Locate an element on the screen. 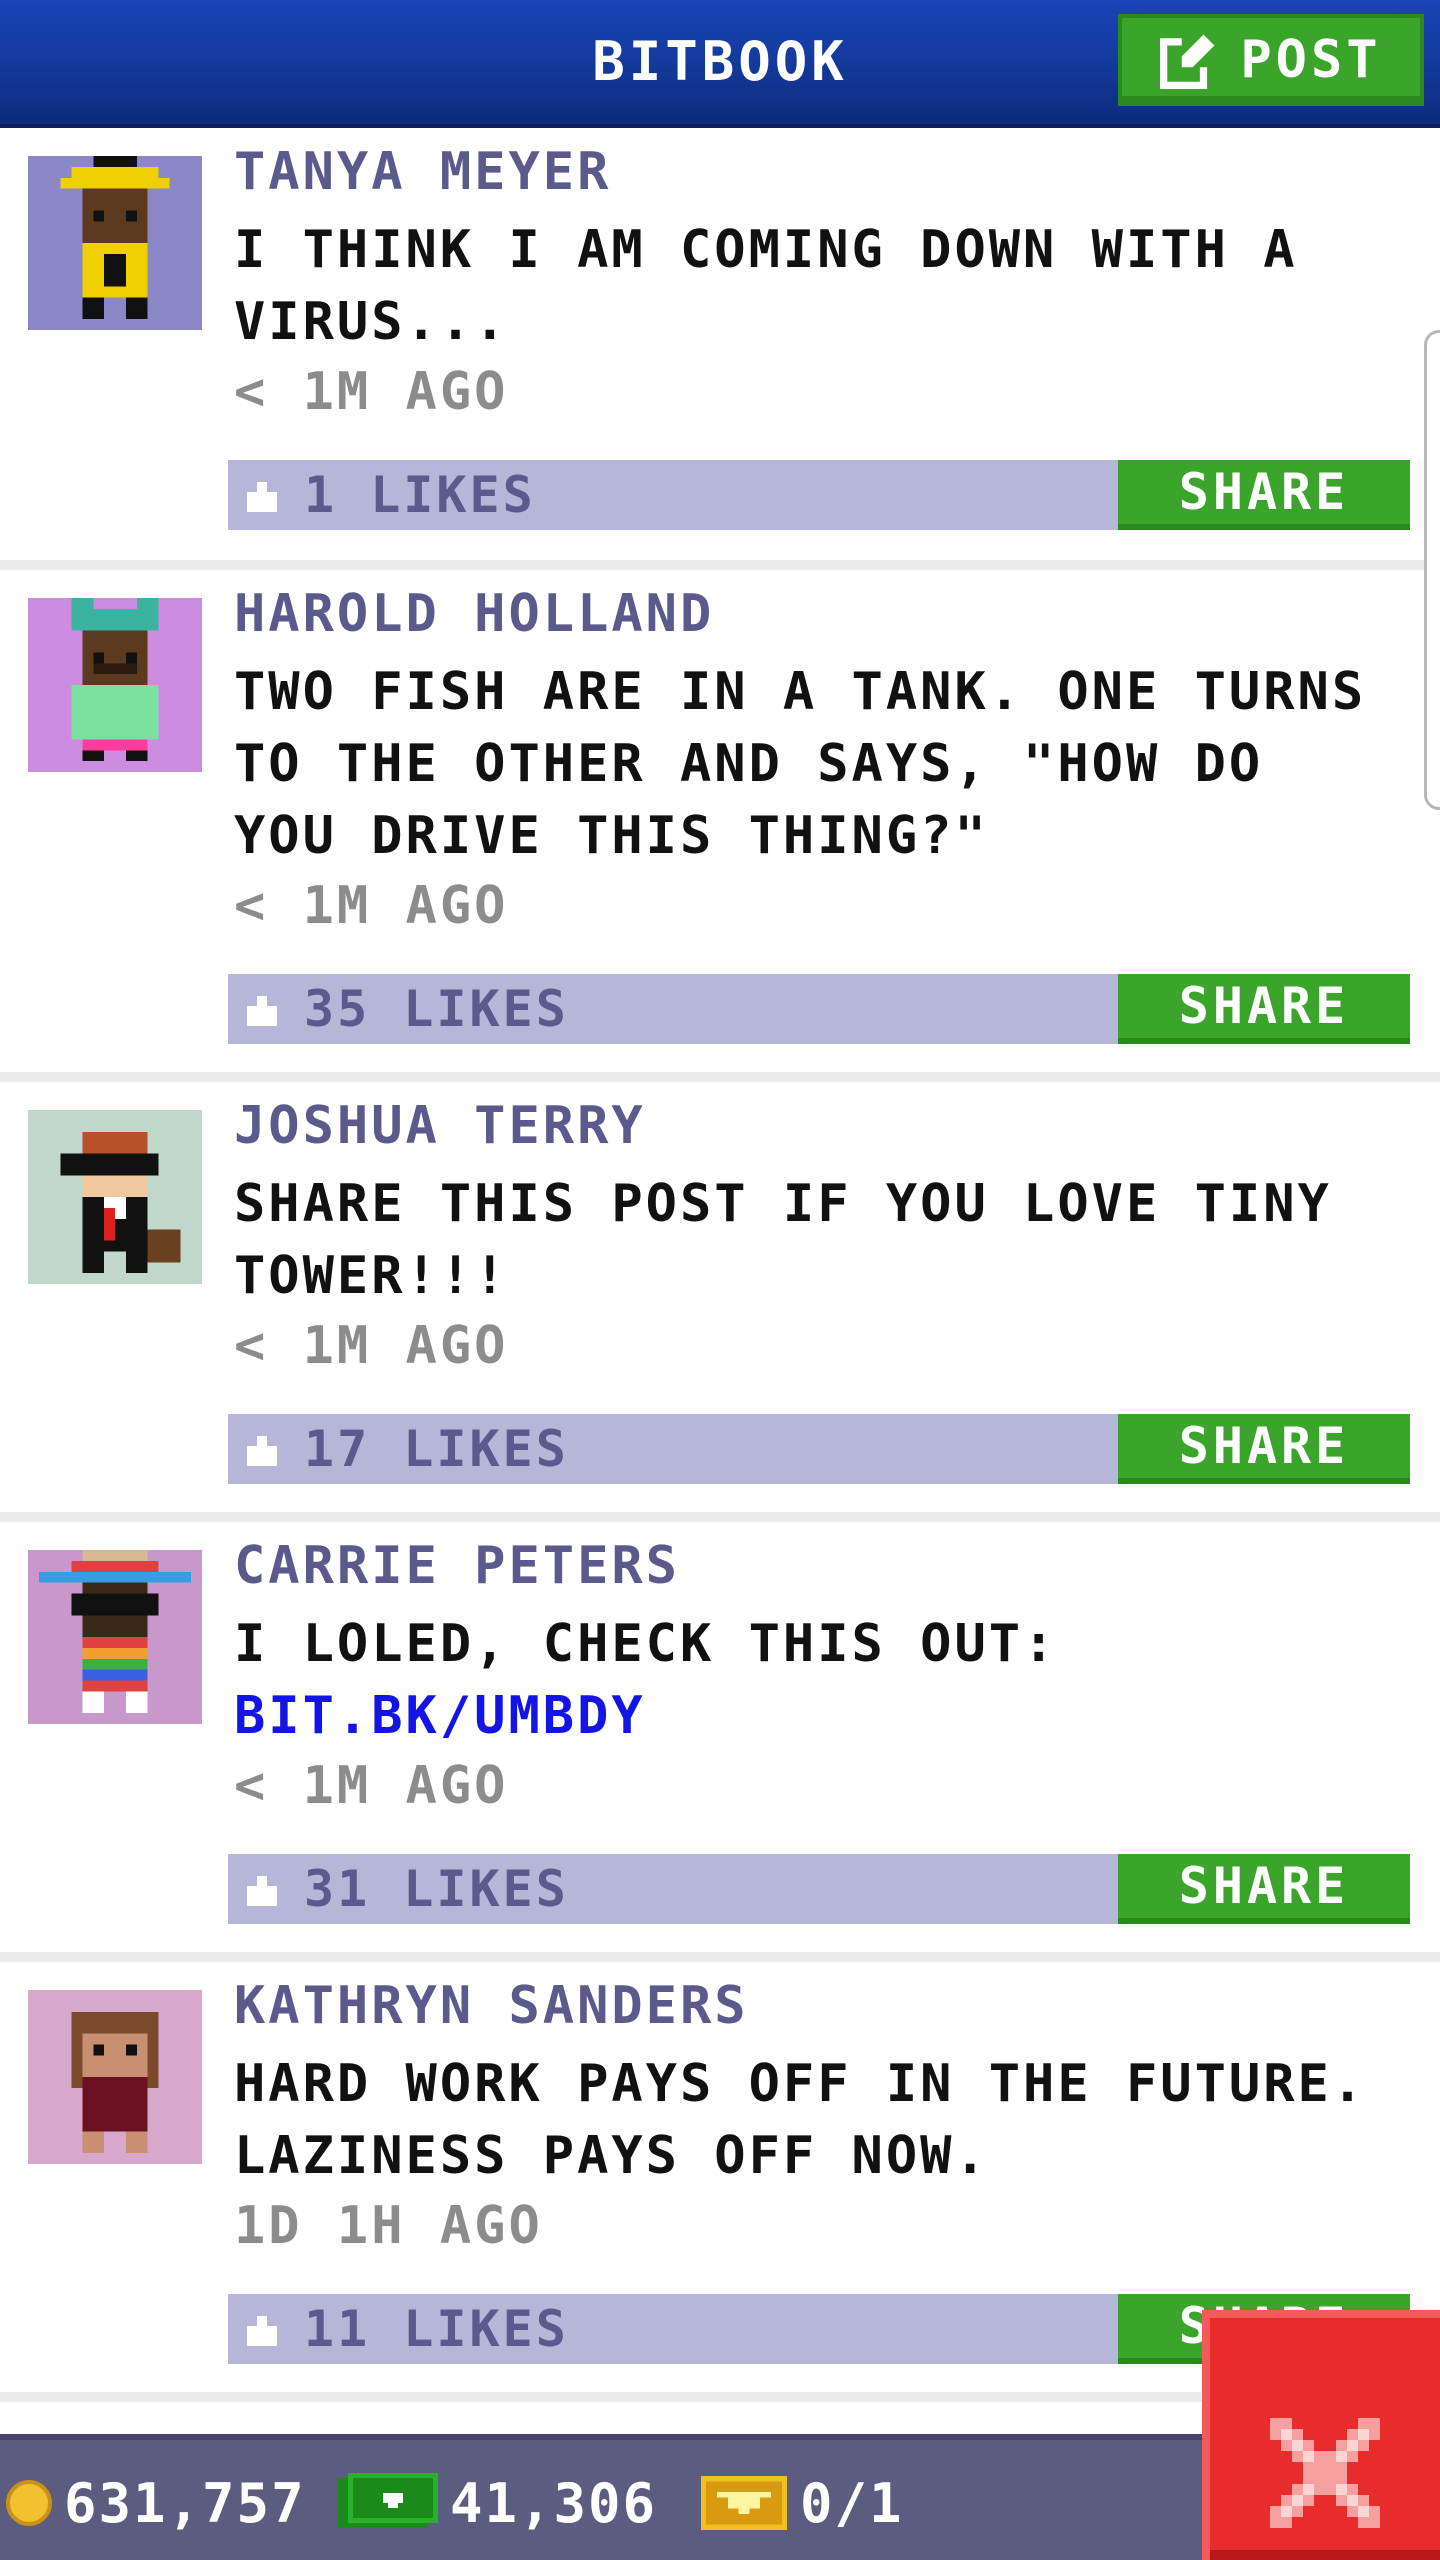 The width and height of the screenshot is (1440, 2560). avatar-tanya-image is located at coordinates (115, 243).